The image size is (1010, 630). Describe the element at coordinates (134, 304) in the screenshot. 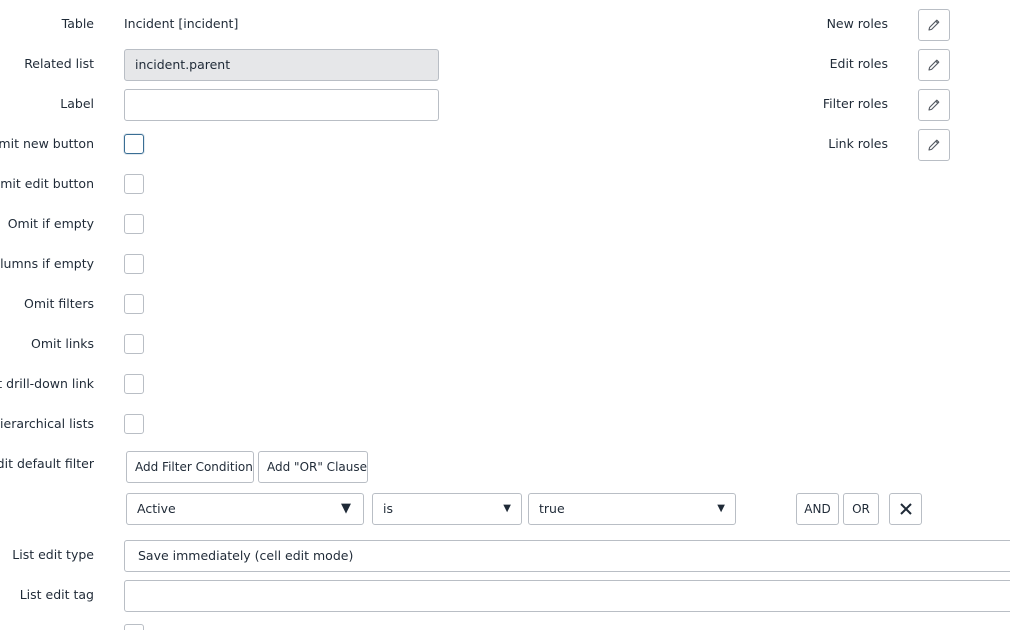

I see `omit-filters-checkbox` at that location.